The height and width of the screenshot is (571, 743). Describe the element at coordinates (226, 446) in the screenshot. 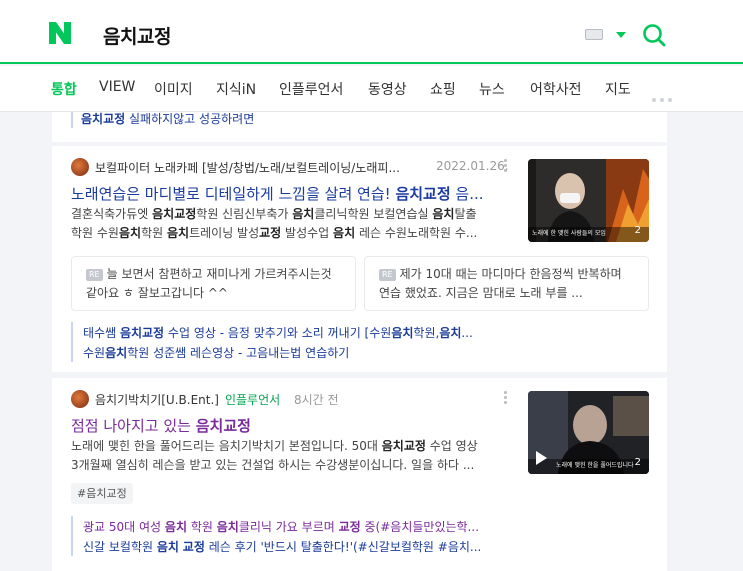

I see `text-segment: 노래에 맺힌 한을 풀어드리는 음치기박치기 본점입니다. 50대` at that location.